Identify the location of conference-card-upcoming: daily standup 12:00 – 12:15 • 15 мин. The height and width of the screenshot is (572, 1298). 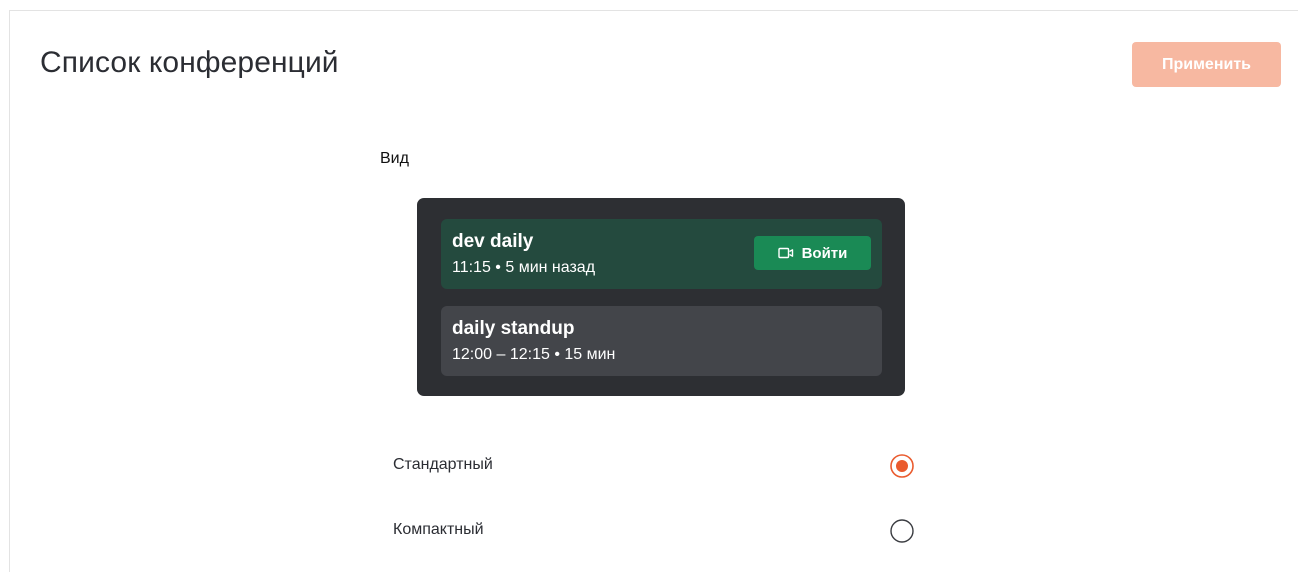
(661, 341).